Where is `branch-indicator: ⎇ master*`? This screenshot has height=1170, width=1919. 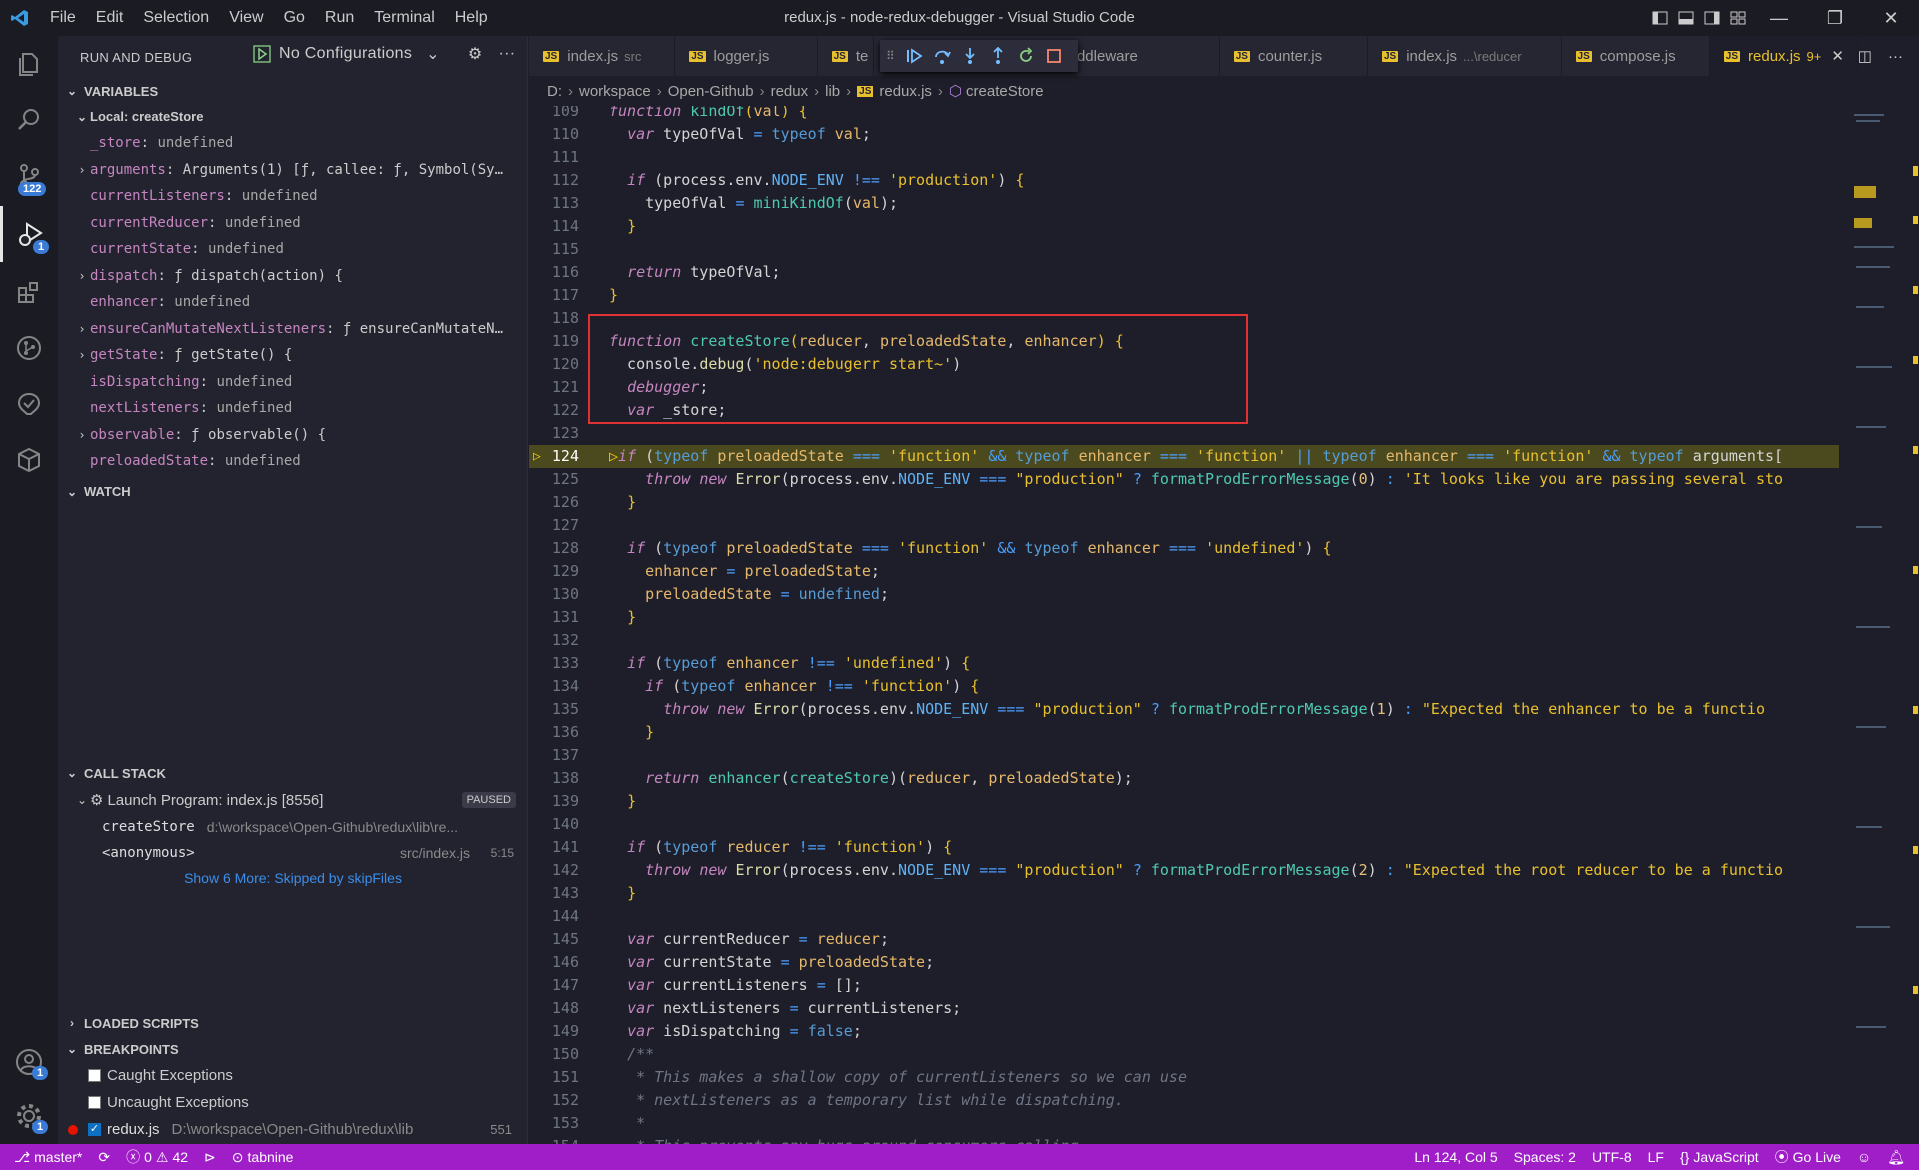 branch-indicator: ⎇ master* is located at coordinates (45, 1157).